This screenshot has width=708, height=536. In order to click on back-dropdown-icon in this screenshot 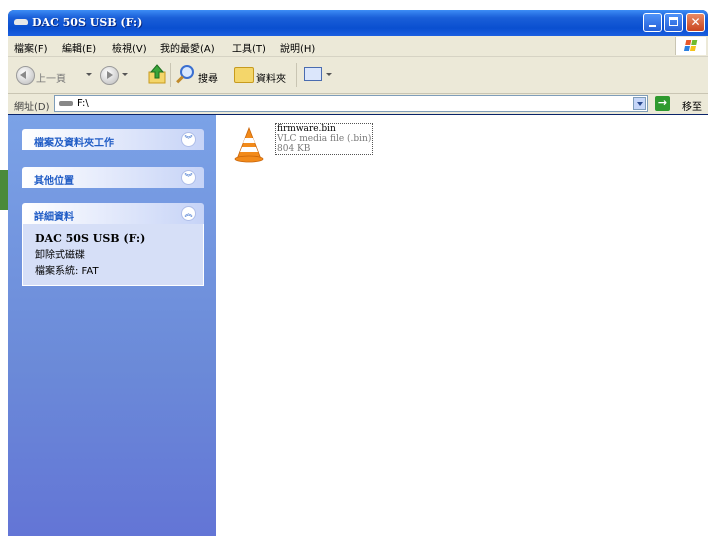, I will do `click(89, 74)`.